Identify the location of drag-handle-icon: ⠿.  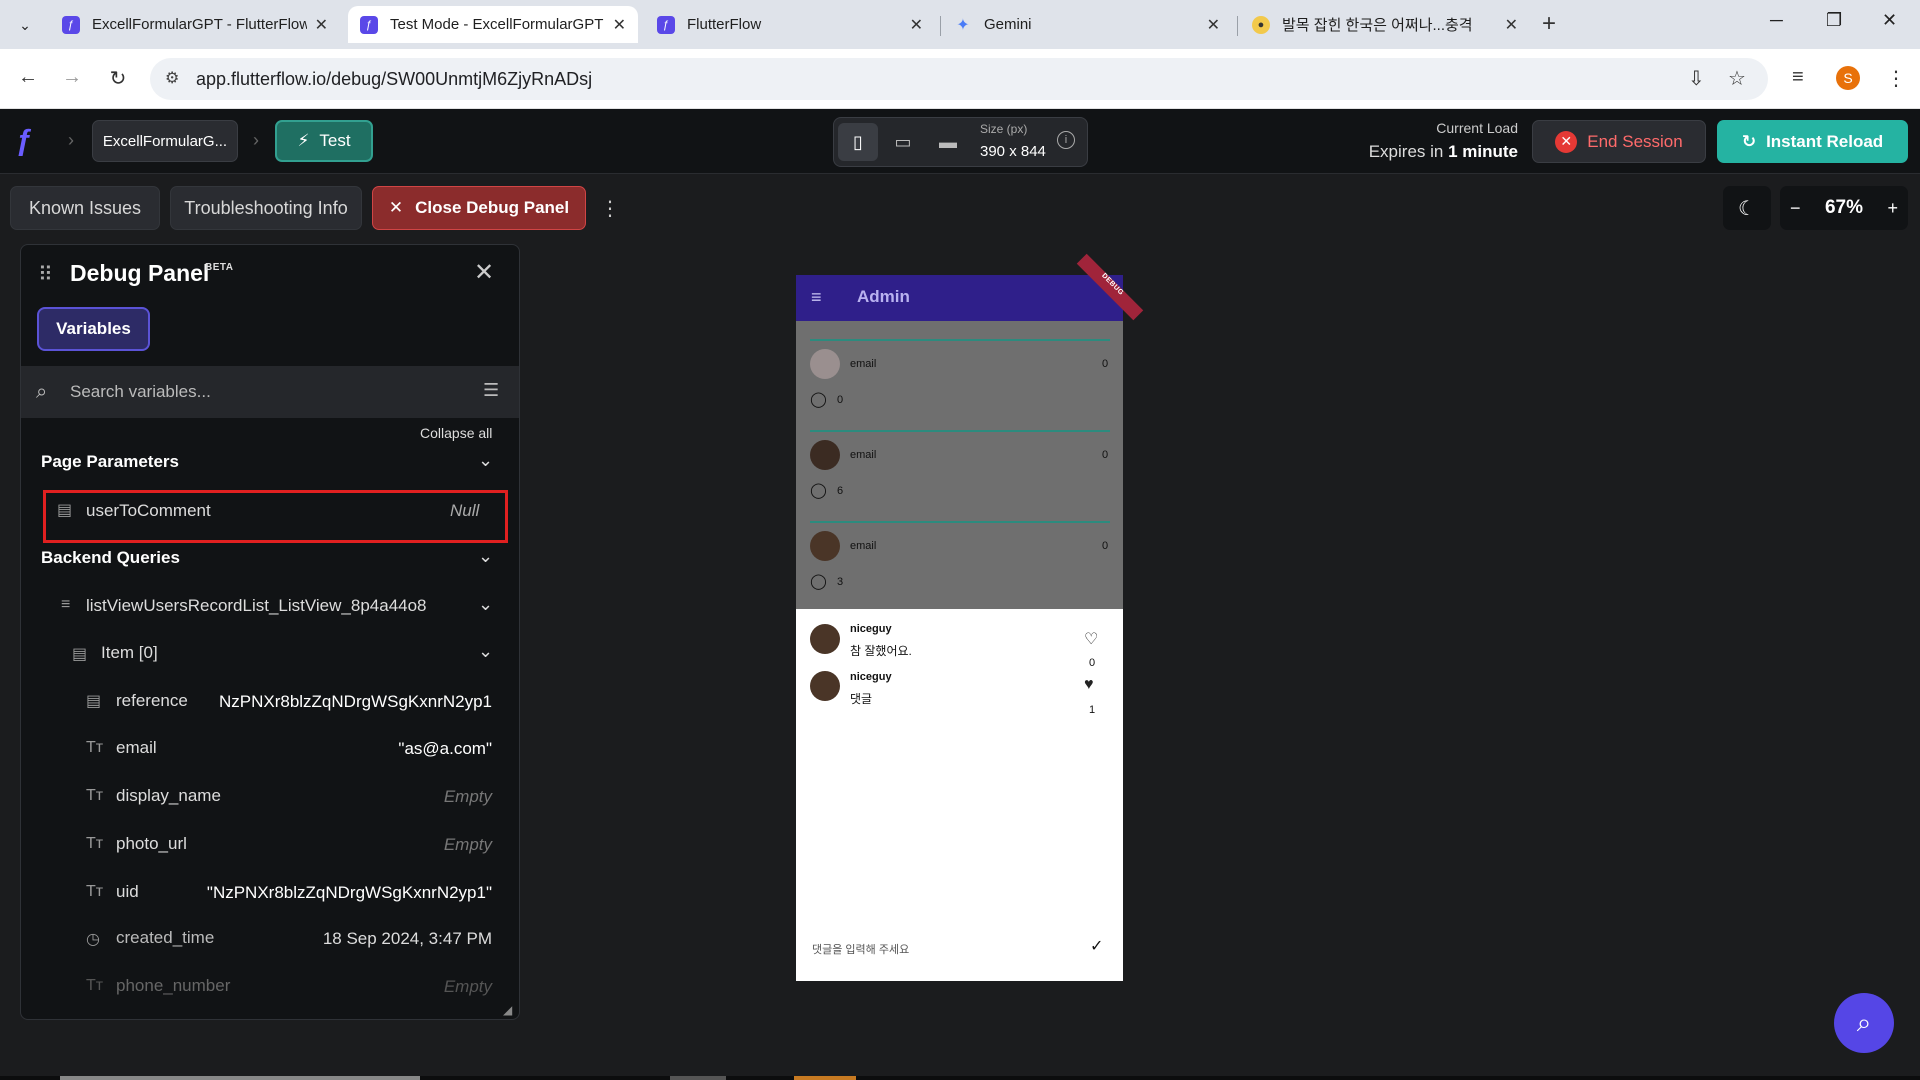
(45, 274).